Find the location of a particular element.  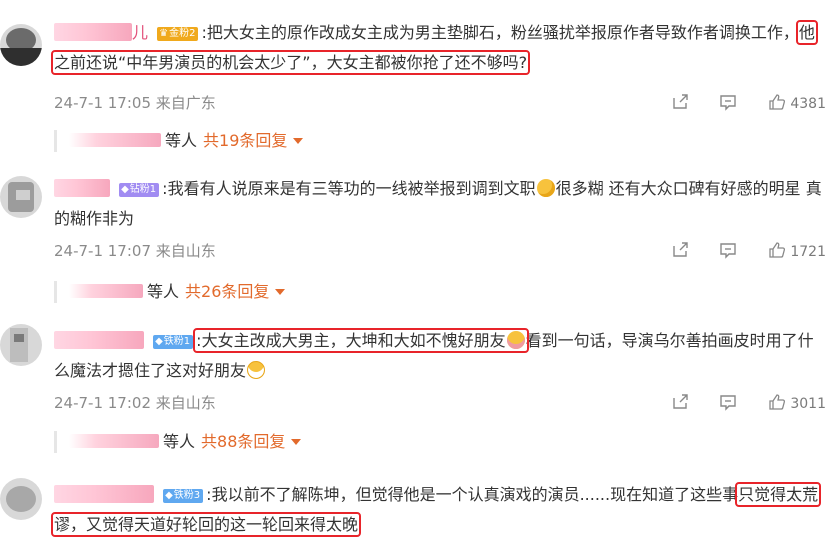

like-count: 1721 is located at coordinates (808, 252).